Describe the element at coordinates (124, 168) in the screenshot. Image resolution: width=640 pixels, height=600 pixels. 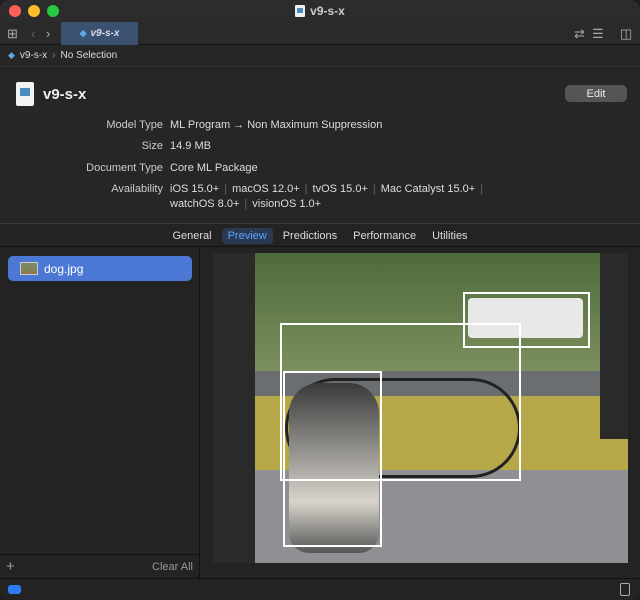
I see `doc-type-label: Document Type` at that location.